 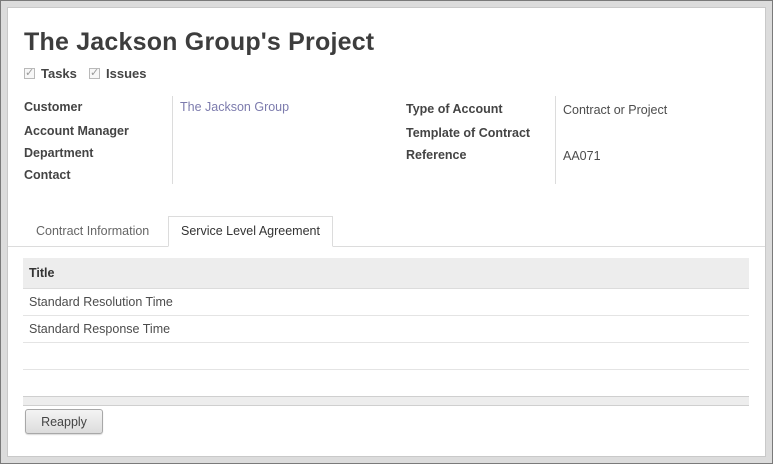 I want to click on department-label: Department, so click(x=59, y=153).